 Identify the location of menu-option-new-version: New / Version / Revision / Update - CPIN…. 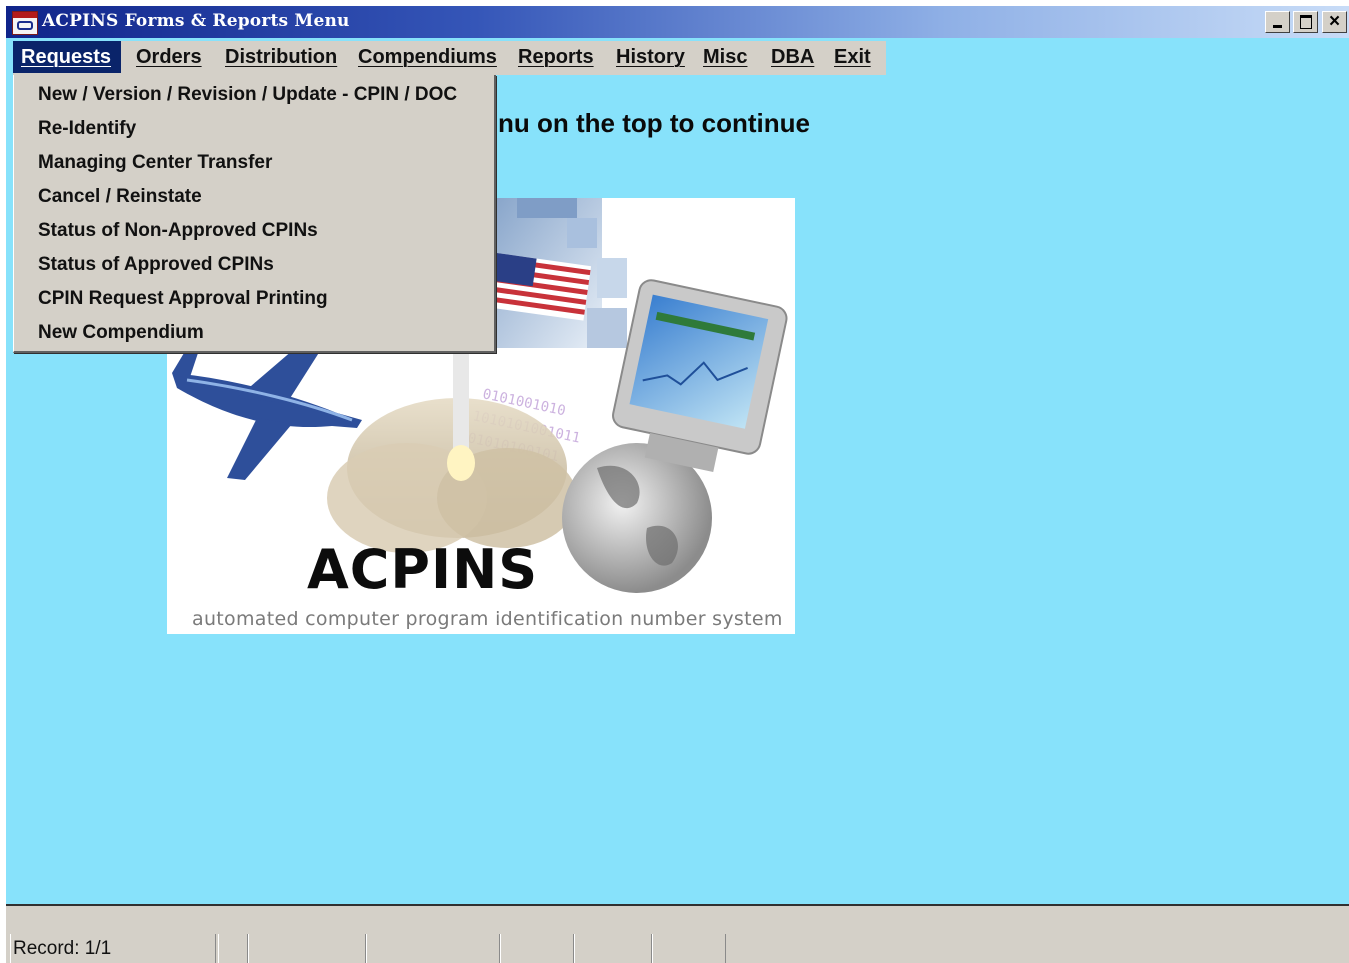
(247, 95).